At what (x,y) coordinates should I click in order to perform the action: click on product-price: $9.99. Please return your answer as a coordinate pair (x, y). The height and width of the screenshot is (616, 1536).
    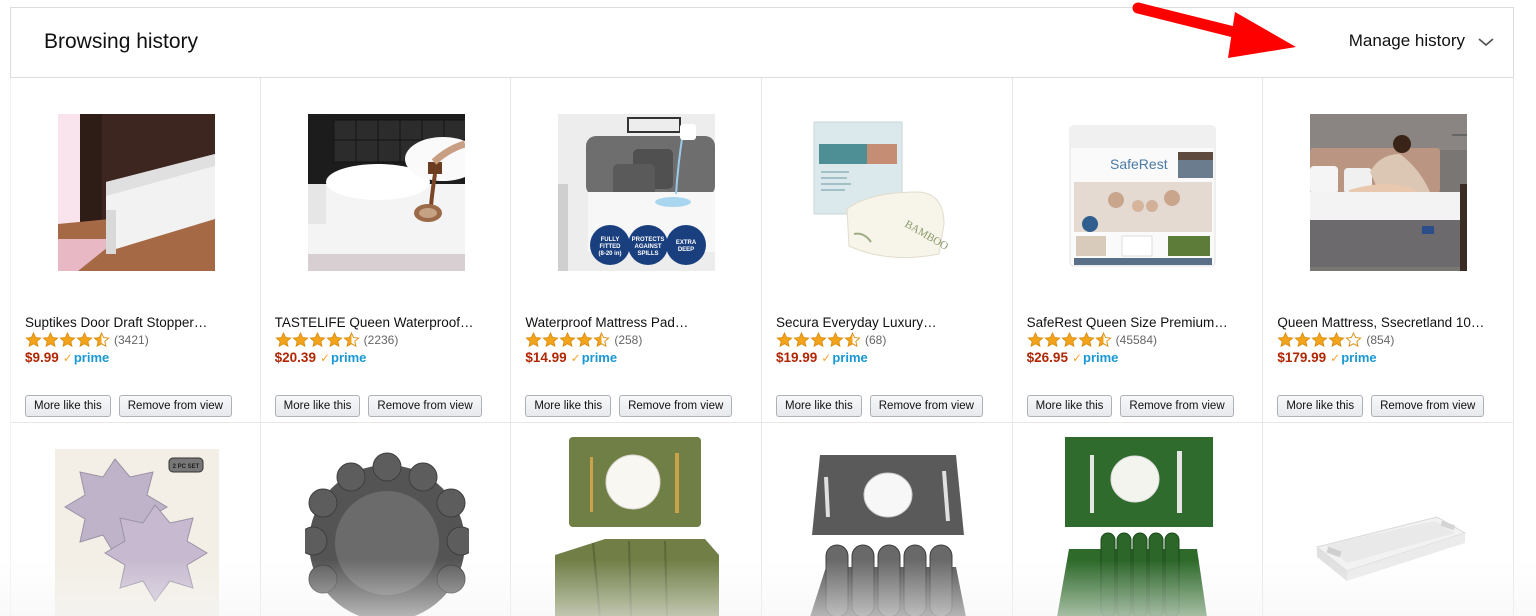
    Looking at the image, I should click on (42, 357).